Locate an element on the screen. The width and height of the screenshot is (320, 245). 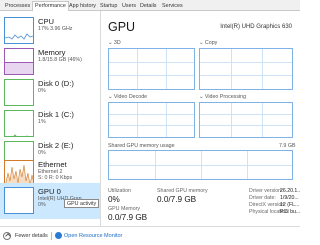
driver-version-label: Driver version: is located at coordinates (266, 191).